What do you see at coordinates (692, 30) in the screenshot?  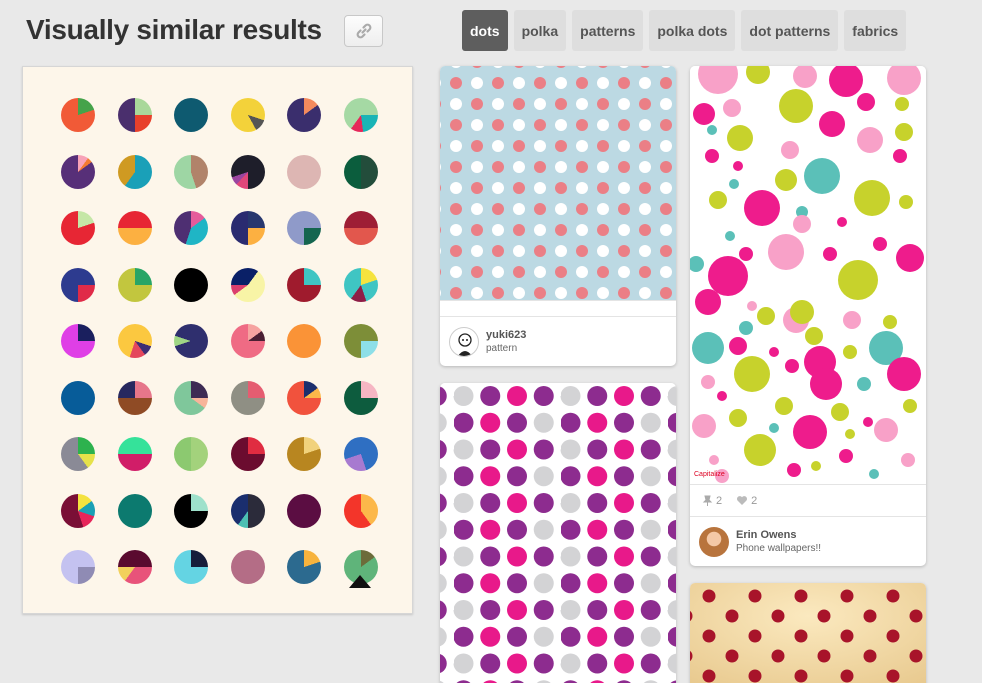 I see `tag-polka-dots: polka dots` at bounding box center [692, 30].